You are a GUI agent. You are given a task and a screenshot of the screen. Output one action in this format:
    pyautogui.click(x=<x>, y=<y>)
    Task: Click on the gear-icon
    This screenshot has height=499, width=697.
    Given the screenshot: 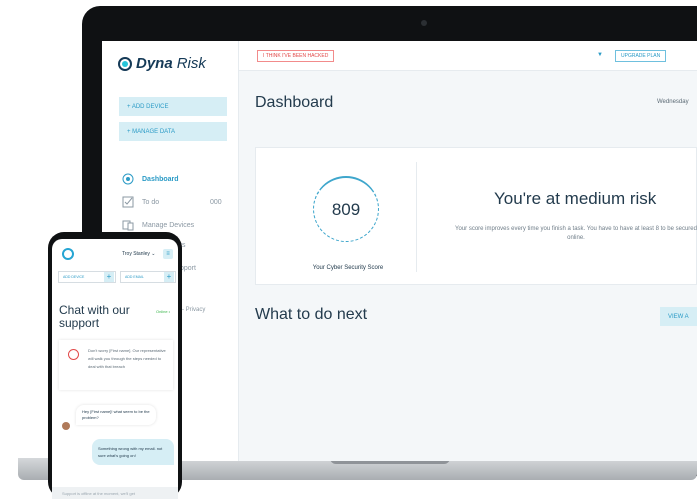 What is the action you would take?
    pyautogui.click(x=68, y=254)
    